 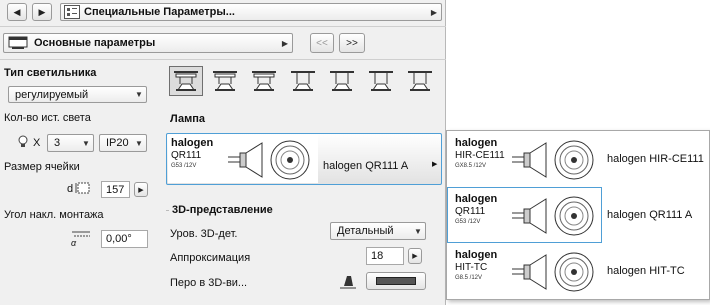 I want to click on lamp-option-model: HIT-TC, so click(x=471, y=267).